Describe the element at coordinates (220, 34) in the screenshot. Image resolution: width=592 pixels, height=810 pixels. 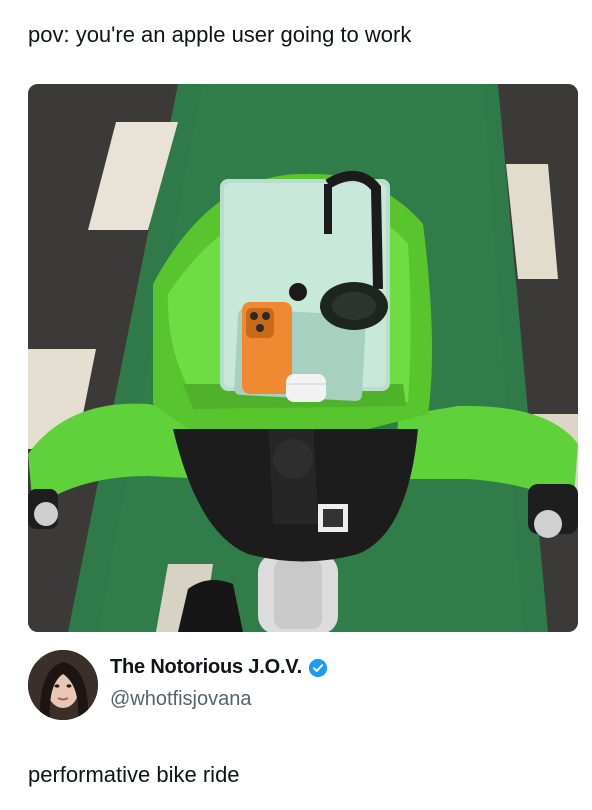
I see `post-caption: pov: you're an apple user going to work` at that location.